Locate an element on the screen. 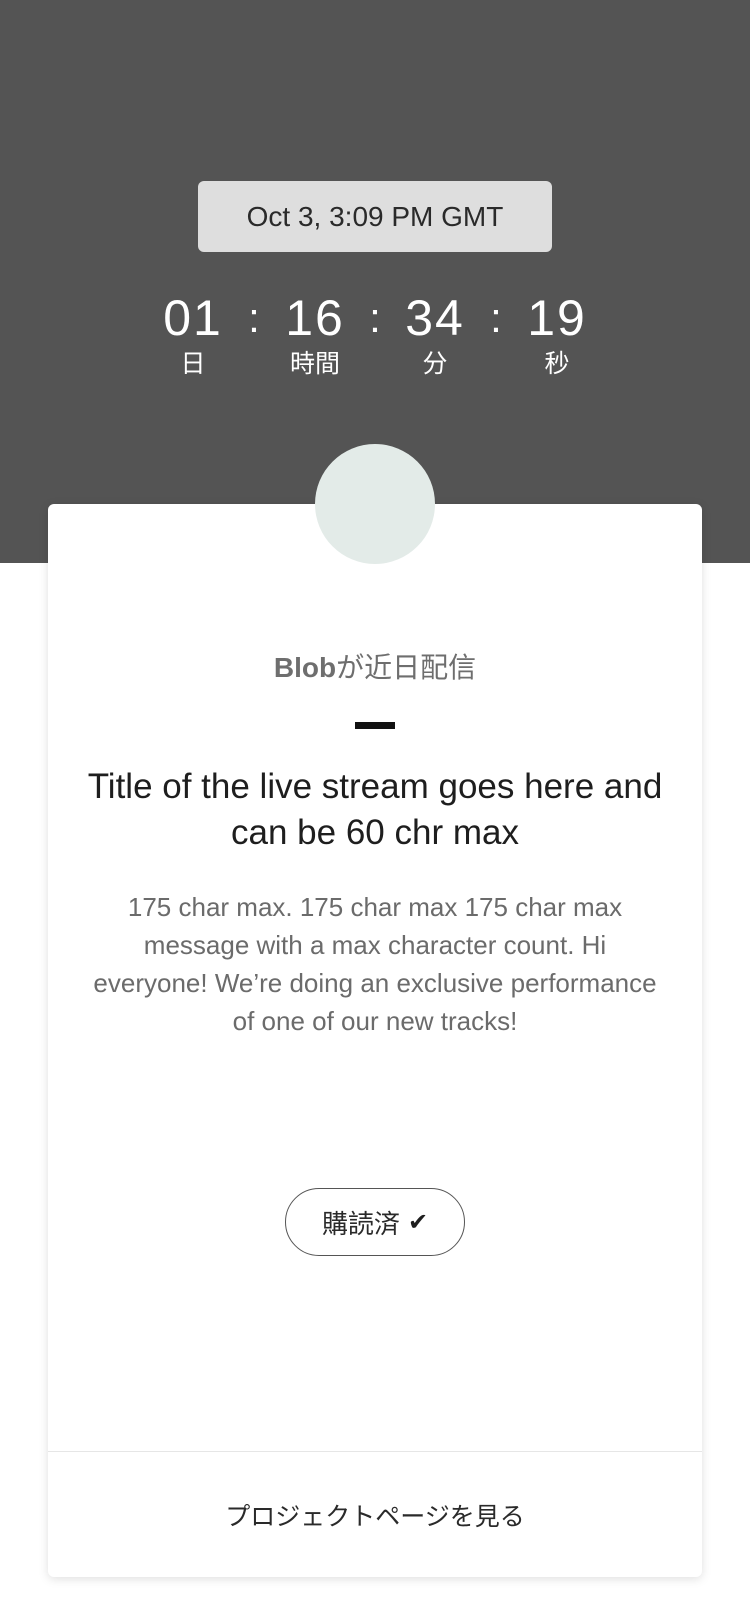  countdown-hours-label: 時間 is located at coordinates (314, 363).